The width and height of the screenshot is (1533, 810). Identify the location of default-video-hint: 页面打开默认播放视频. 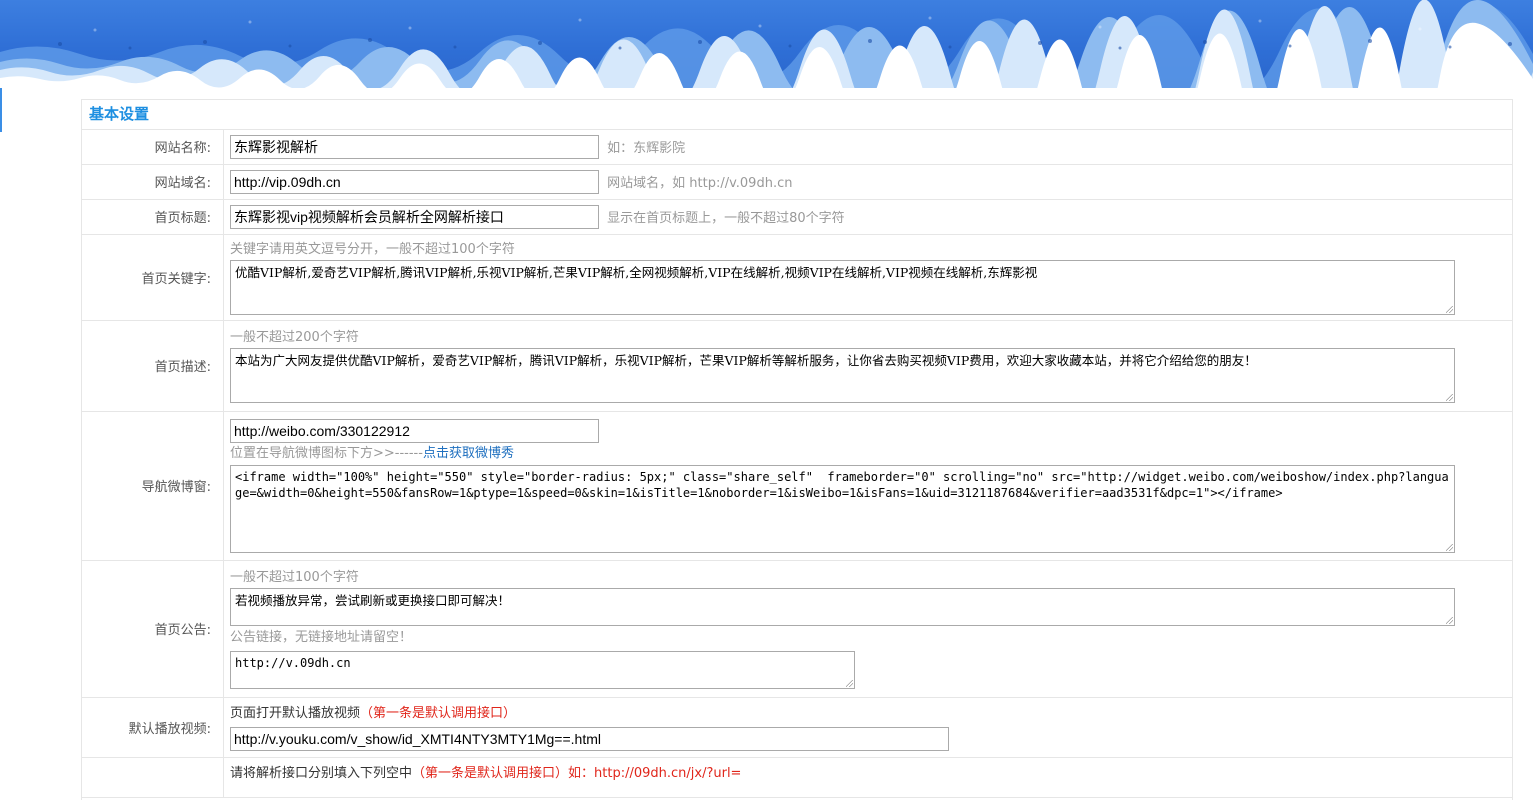
(295, 713).